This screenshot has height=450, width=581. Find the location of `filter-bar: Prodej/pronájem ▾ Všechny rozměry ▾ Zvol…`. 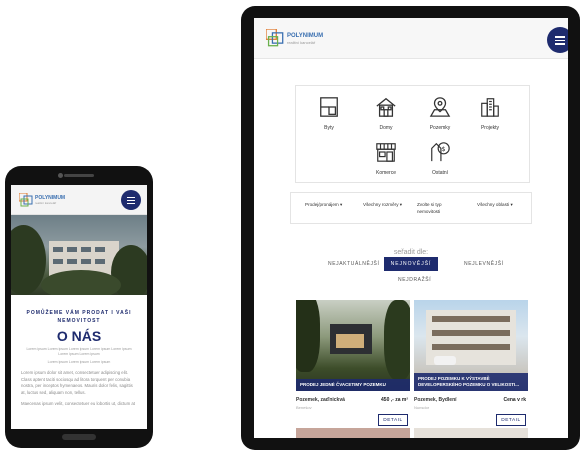

filter-bar: Prodej/pronájem ▾ Všechny rozměry ▾ Zvol… is located at coordinates (411, 208).